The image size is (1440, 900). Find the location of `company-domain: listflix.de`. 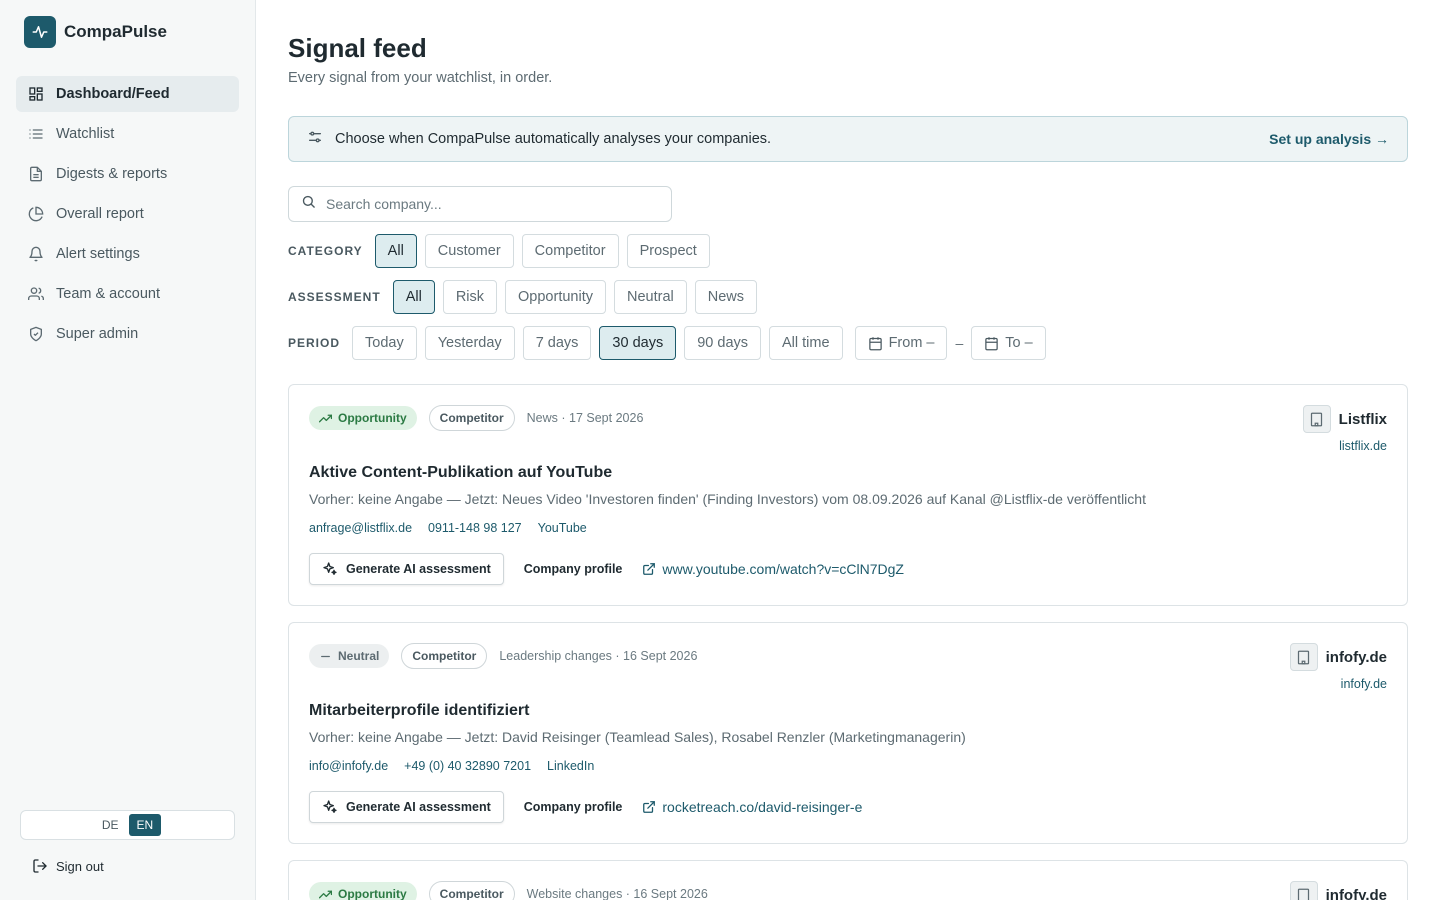

company-domain: listflix.de is located at coordinates (1345, 446).